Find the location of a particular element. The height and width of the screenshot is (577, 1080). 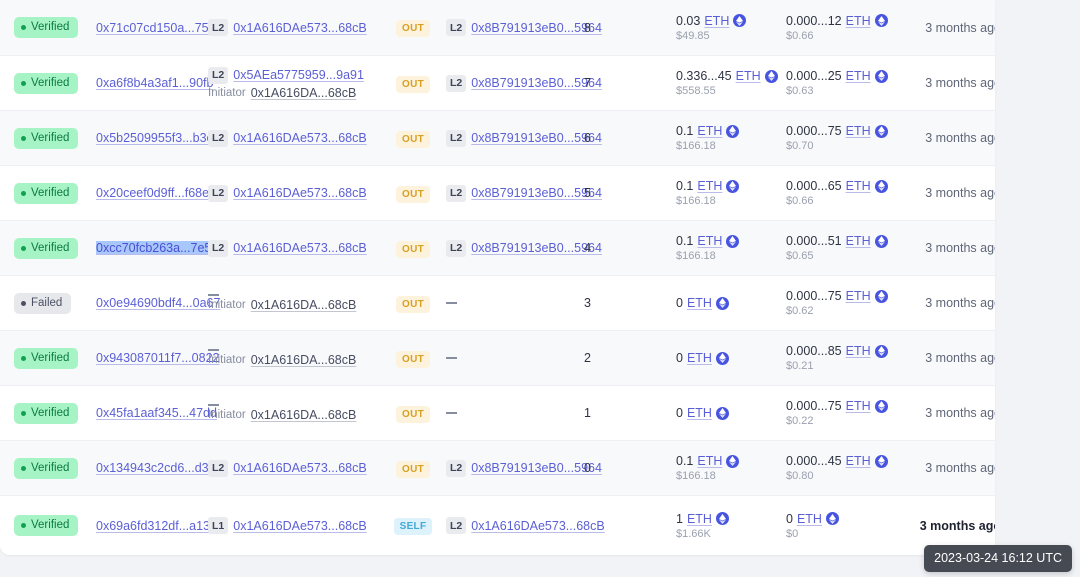

tx-hash-link: 0x943087011f7...0822 is located at coordinates (158, 358).